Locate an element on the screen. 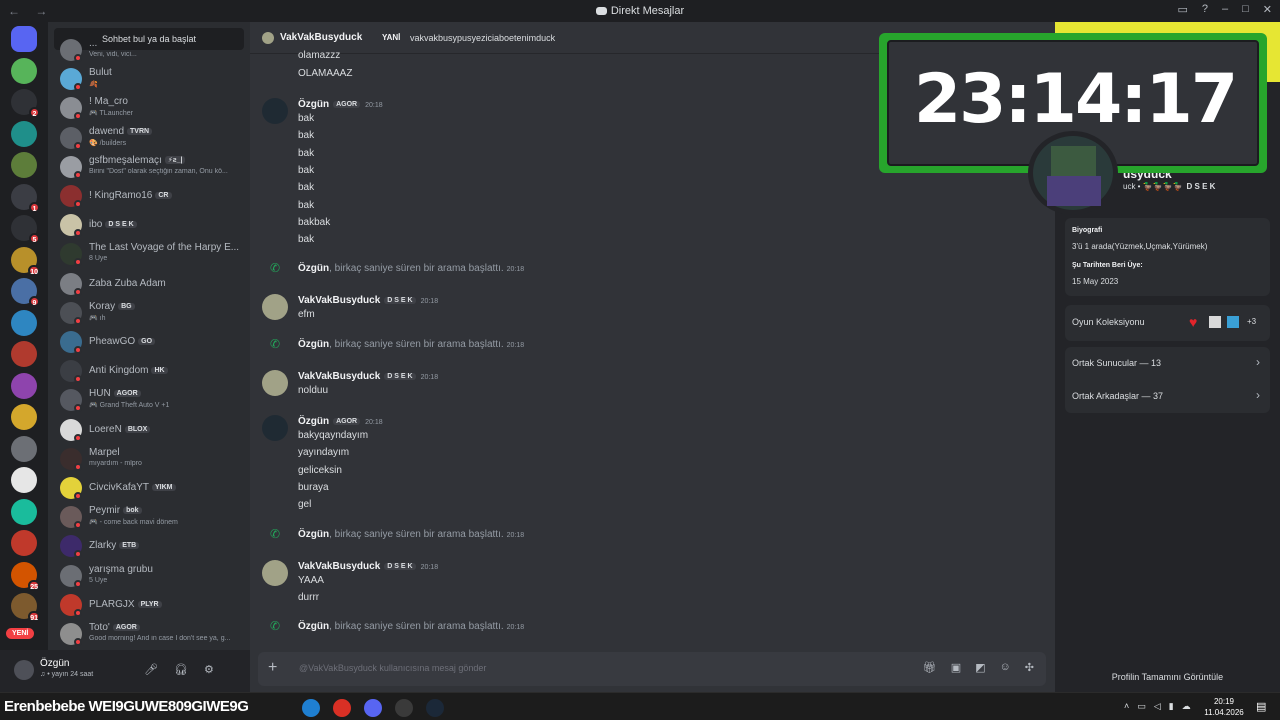  notification-icon: ▤ is located at coordinates (1261, 706).